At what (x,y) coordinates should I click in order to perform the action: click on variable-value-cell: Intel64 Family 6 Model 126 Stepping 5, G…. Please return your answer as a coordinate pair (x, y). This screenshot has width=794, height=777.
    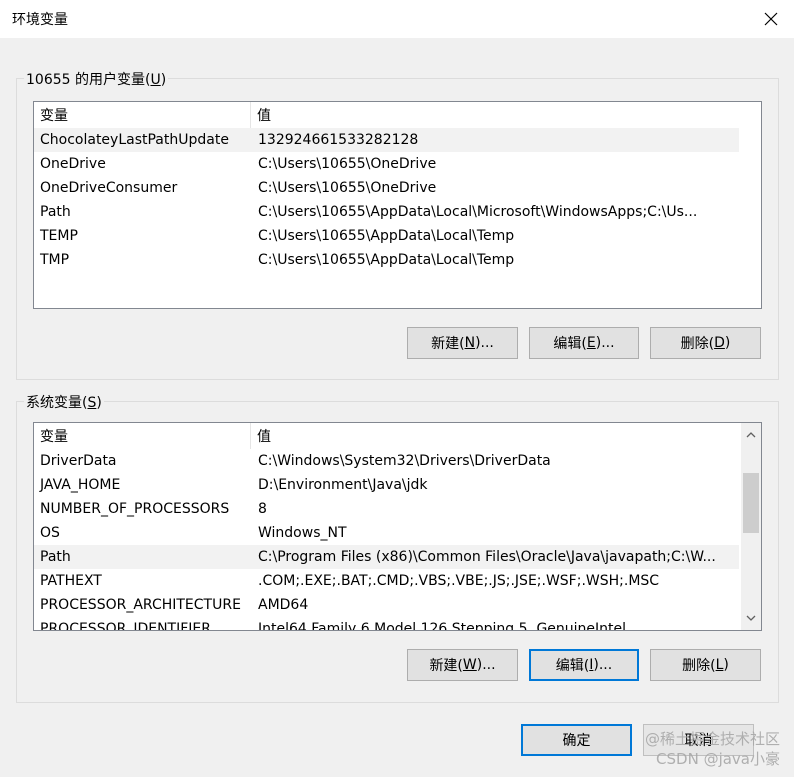
    Looking at the image, I should click on (442, 626).